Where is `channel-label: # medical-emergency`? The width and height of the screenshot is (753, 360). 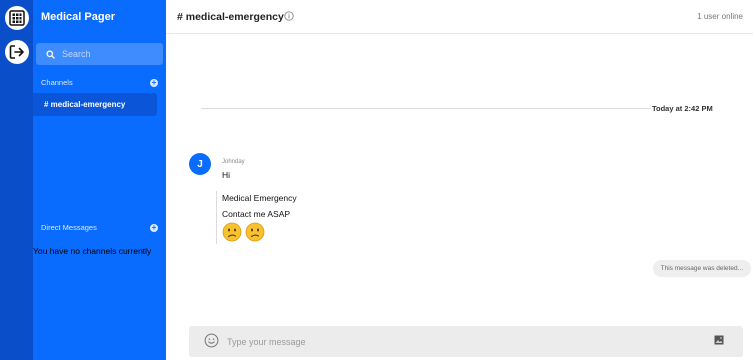
channel-label: # medical-emergency is located at coordinates (85, 104).